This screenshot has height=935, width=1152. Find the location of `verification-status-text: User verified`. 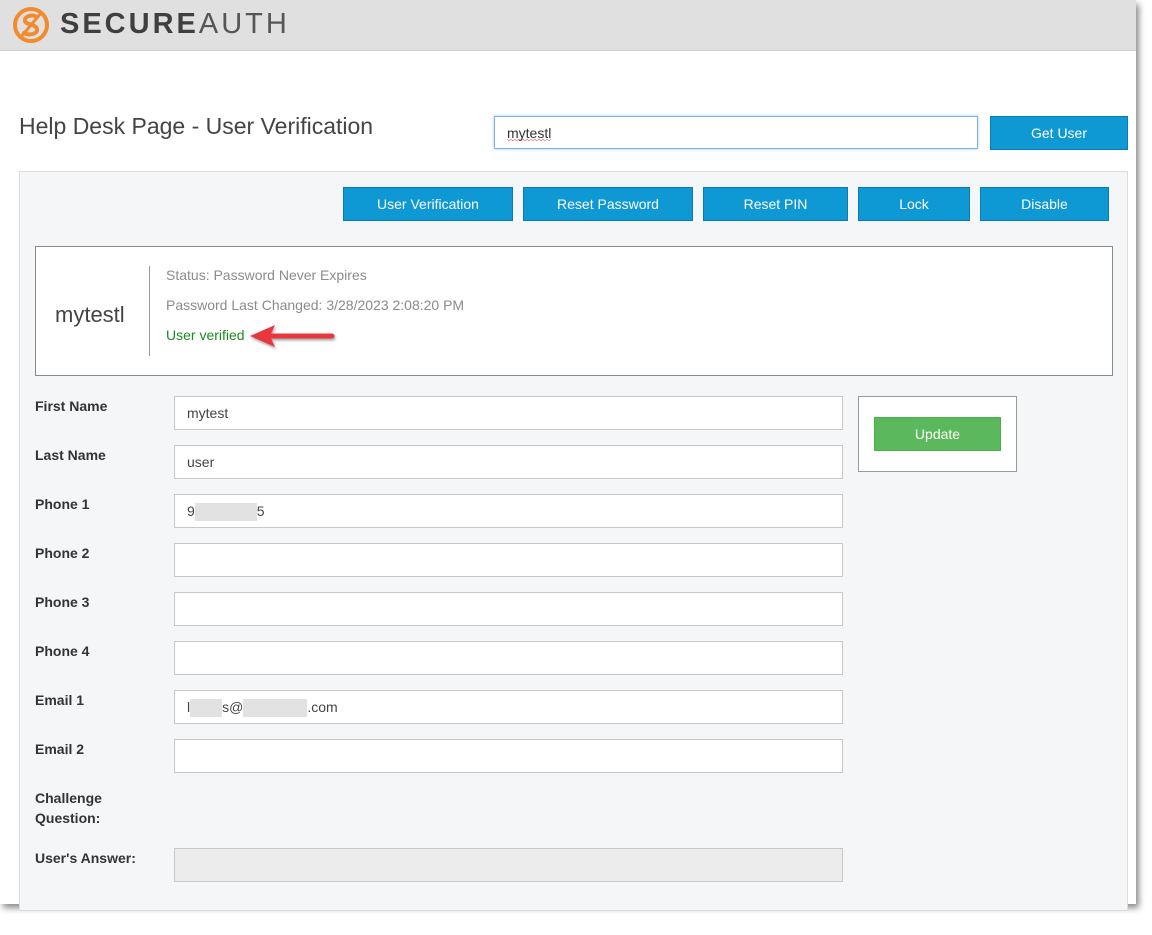

verification-status-text: User verified is located at coordinates (205, 335).